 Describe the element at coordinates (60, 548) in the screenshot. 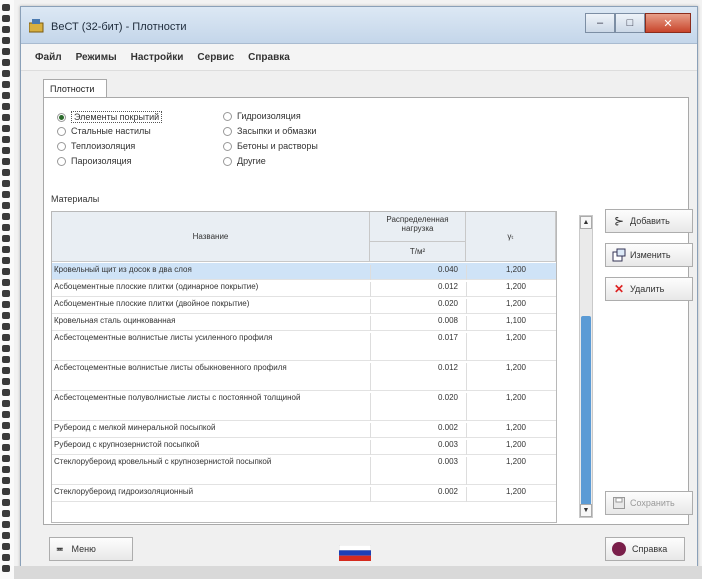

I see `menu-icon: ≖` at that location.